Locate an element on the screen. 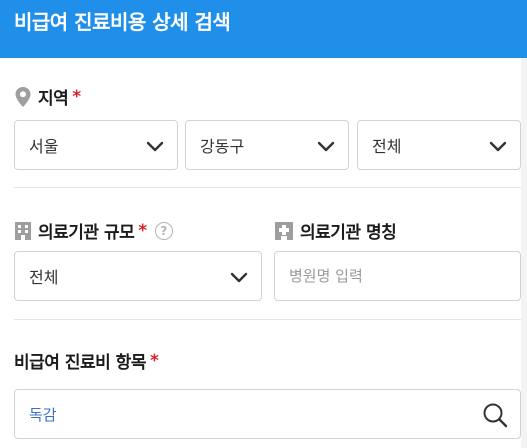 The height and width of the screenshot is (448, 527). search-icon is located at coordinates (495, 415).